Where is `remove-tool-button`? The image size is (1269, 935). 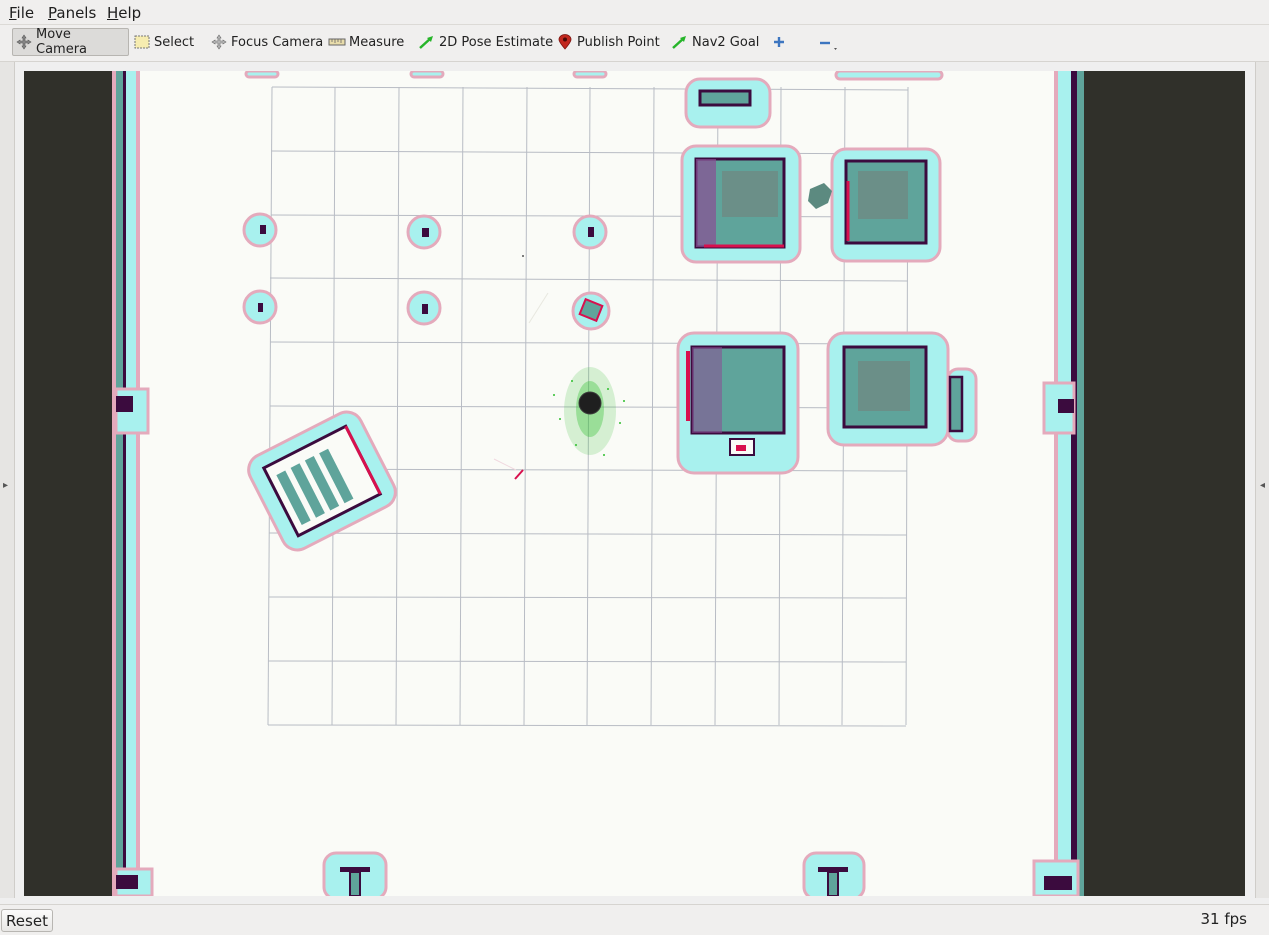
remove-tool-button is located at coordinates (827, 42).